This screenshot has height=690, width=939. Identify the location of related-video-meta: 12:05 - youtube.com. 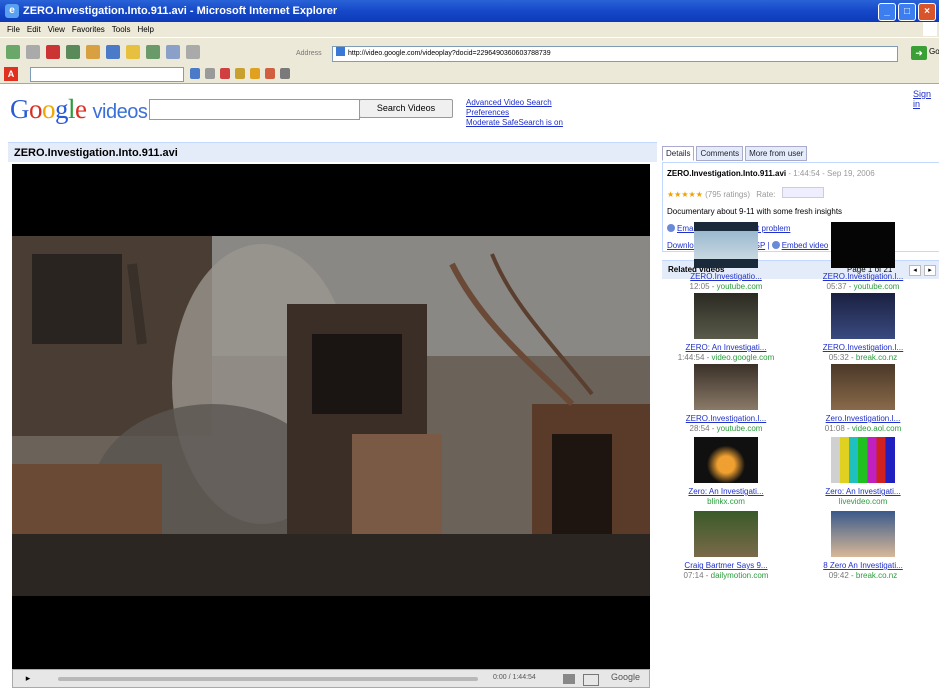
(726, 287).